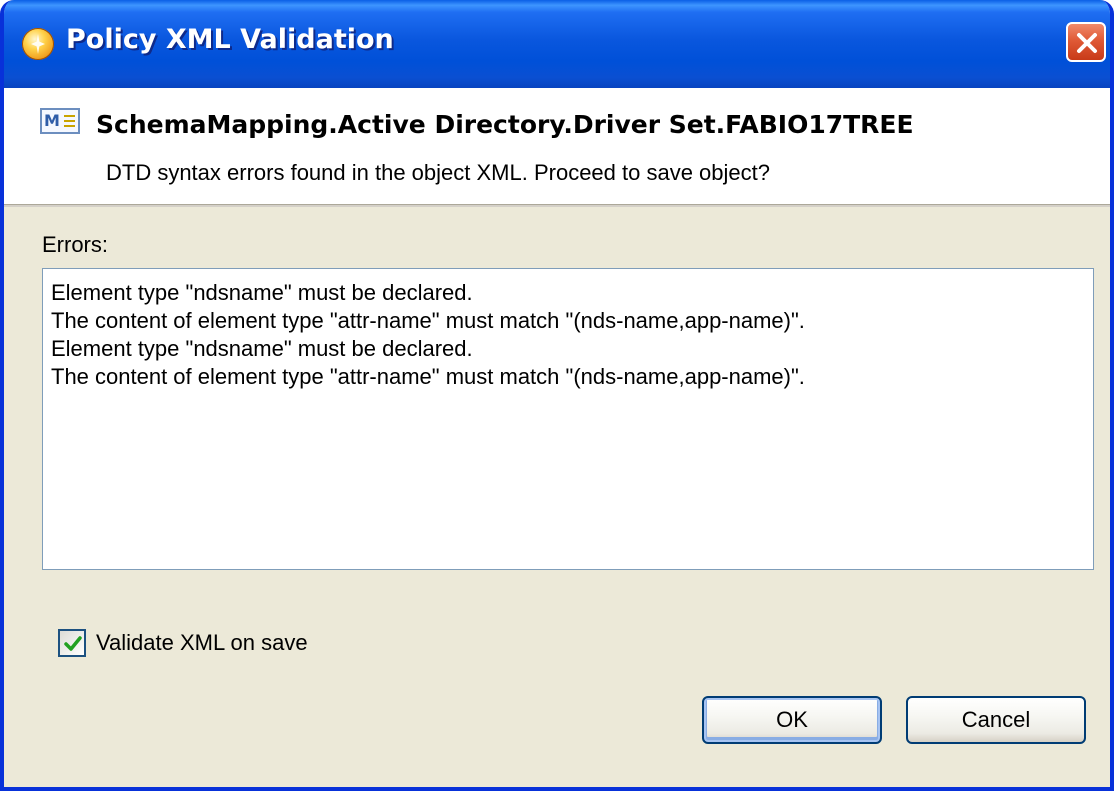 This screenshot has width=1114, height=791. What do you see at coordinates (230, 39) in the screenshot?
I see `window-title: Policy XML Validation` at bounding box center [230, 39].